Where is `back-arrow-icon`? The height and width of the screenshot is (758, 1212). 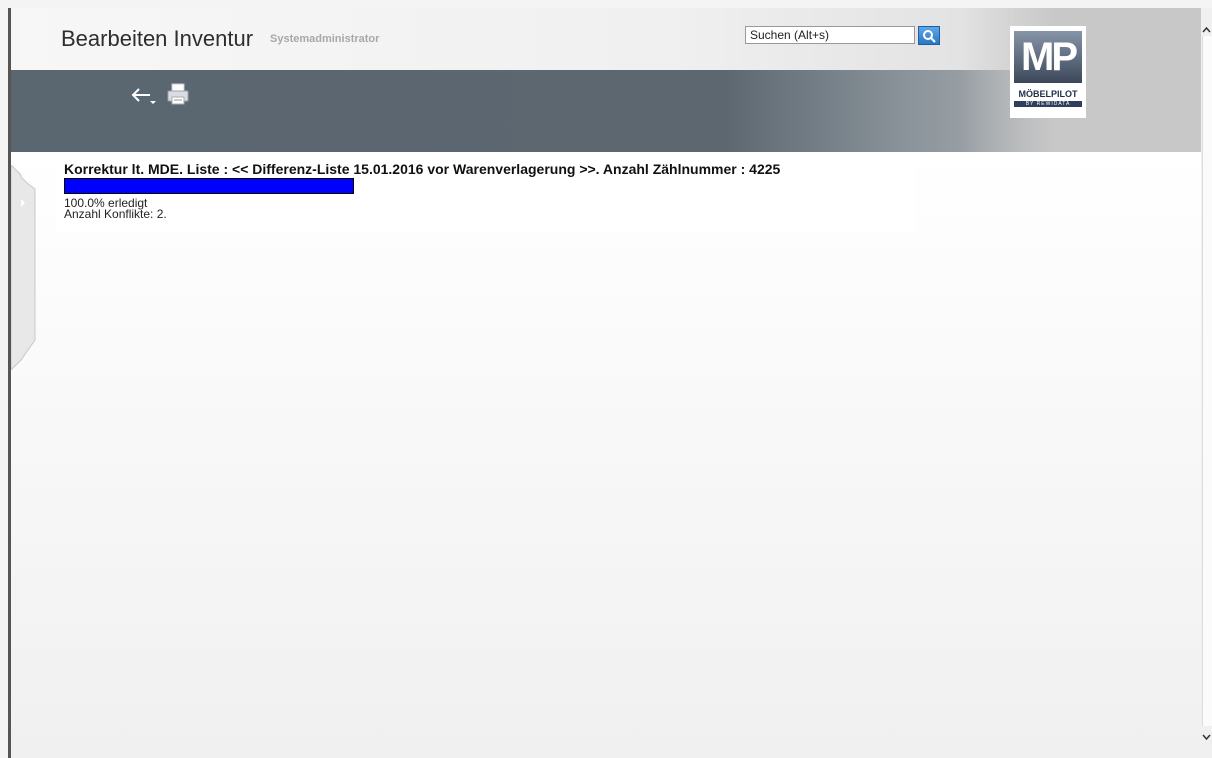 back-arrow-icon is located at coordinates (143, 96).